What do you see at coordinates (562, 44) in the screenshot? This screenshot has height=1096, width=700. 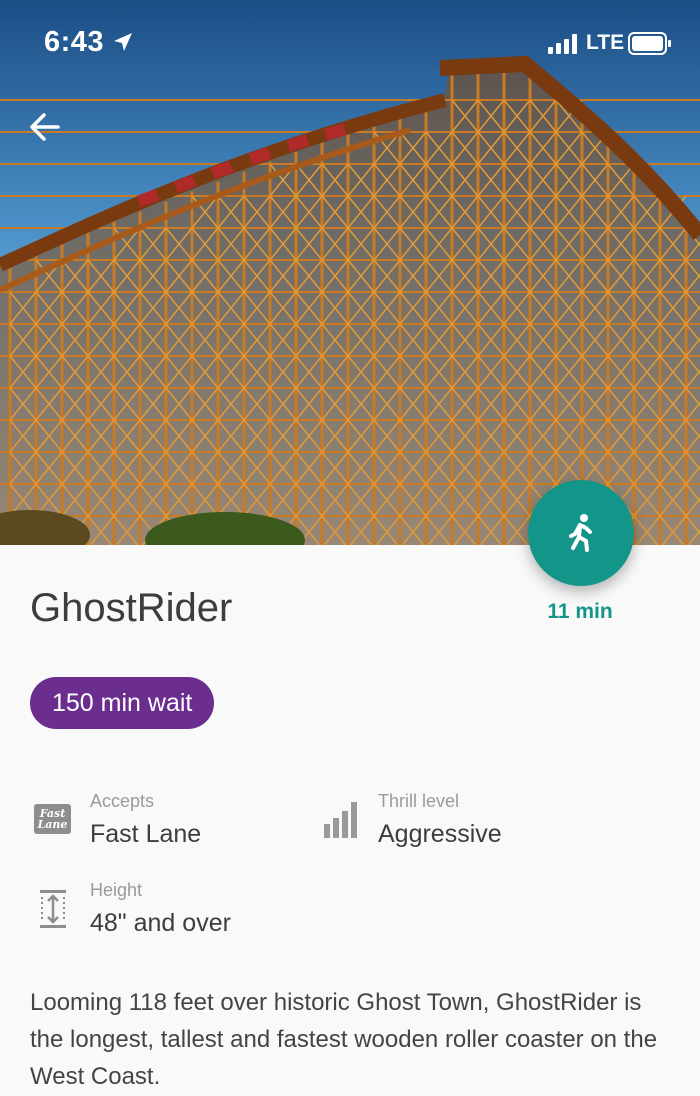 I see `signal-bars-icon` at bounding box center [562, 44].